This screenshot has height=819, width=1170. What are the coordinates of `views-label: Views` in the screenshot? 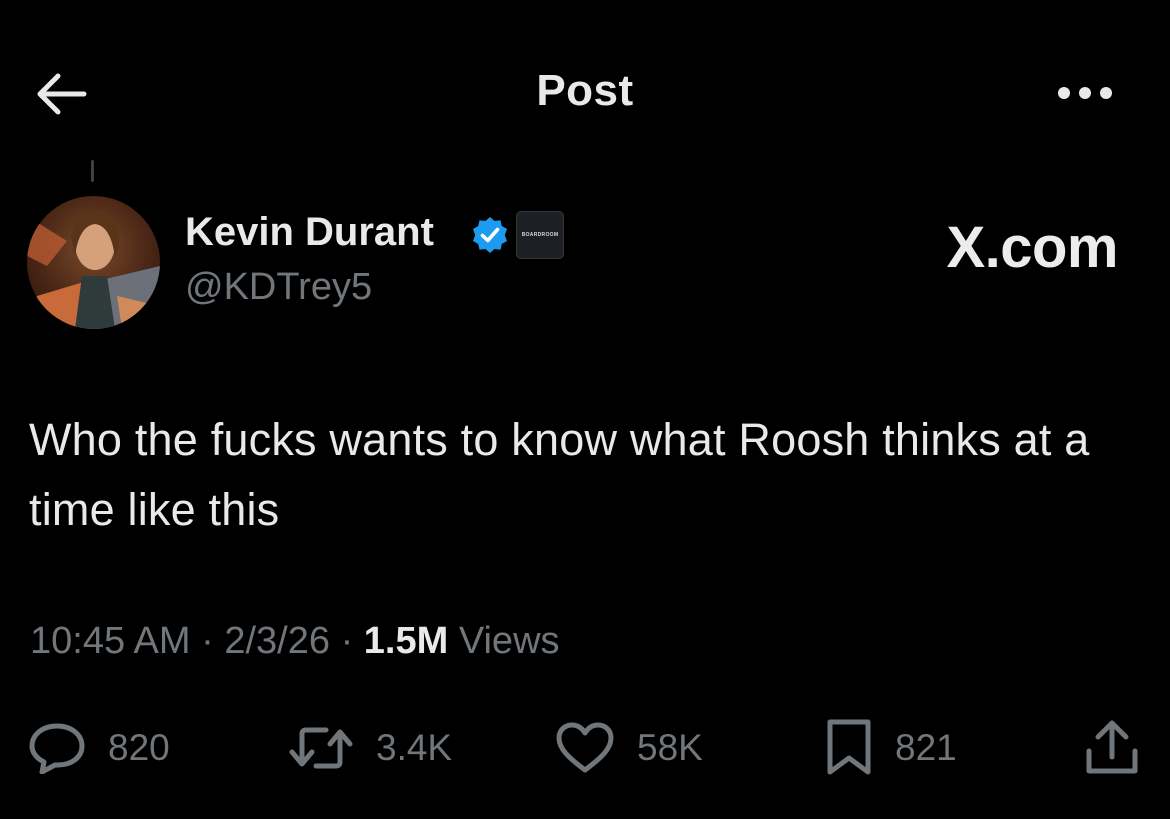 It's located at (509, 641).